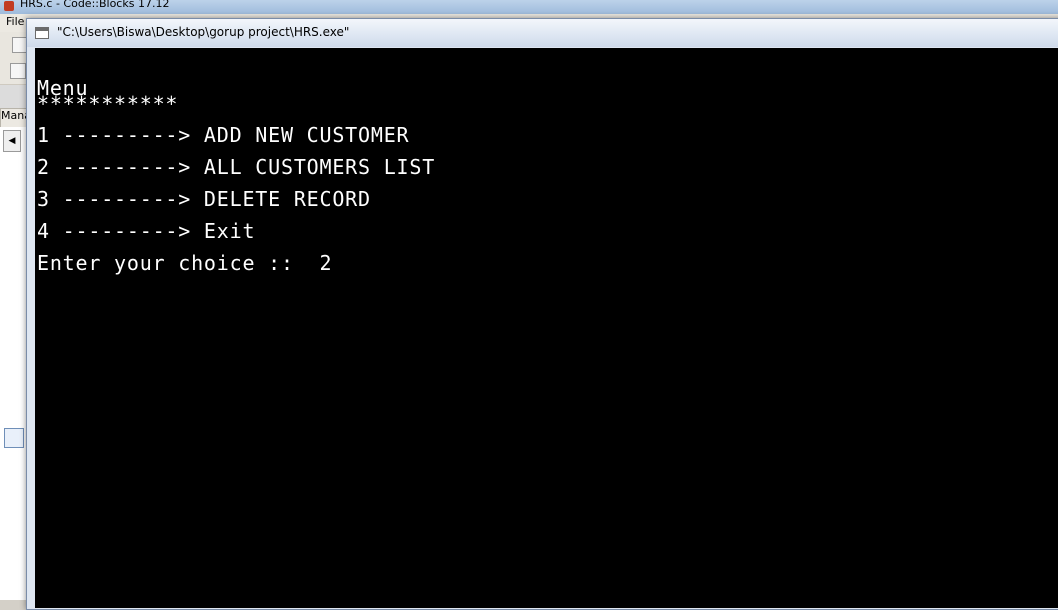 This screenshot has height=610, width=1058. What do you see at coordinates (9, 6) in the screenshot?
I see `codeblocks-app-icon` at bounding box center [9, 6].